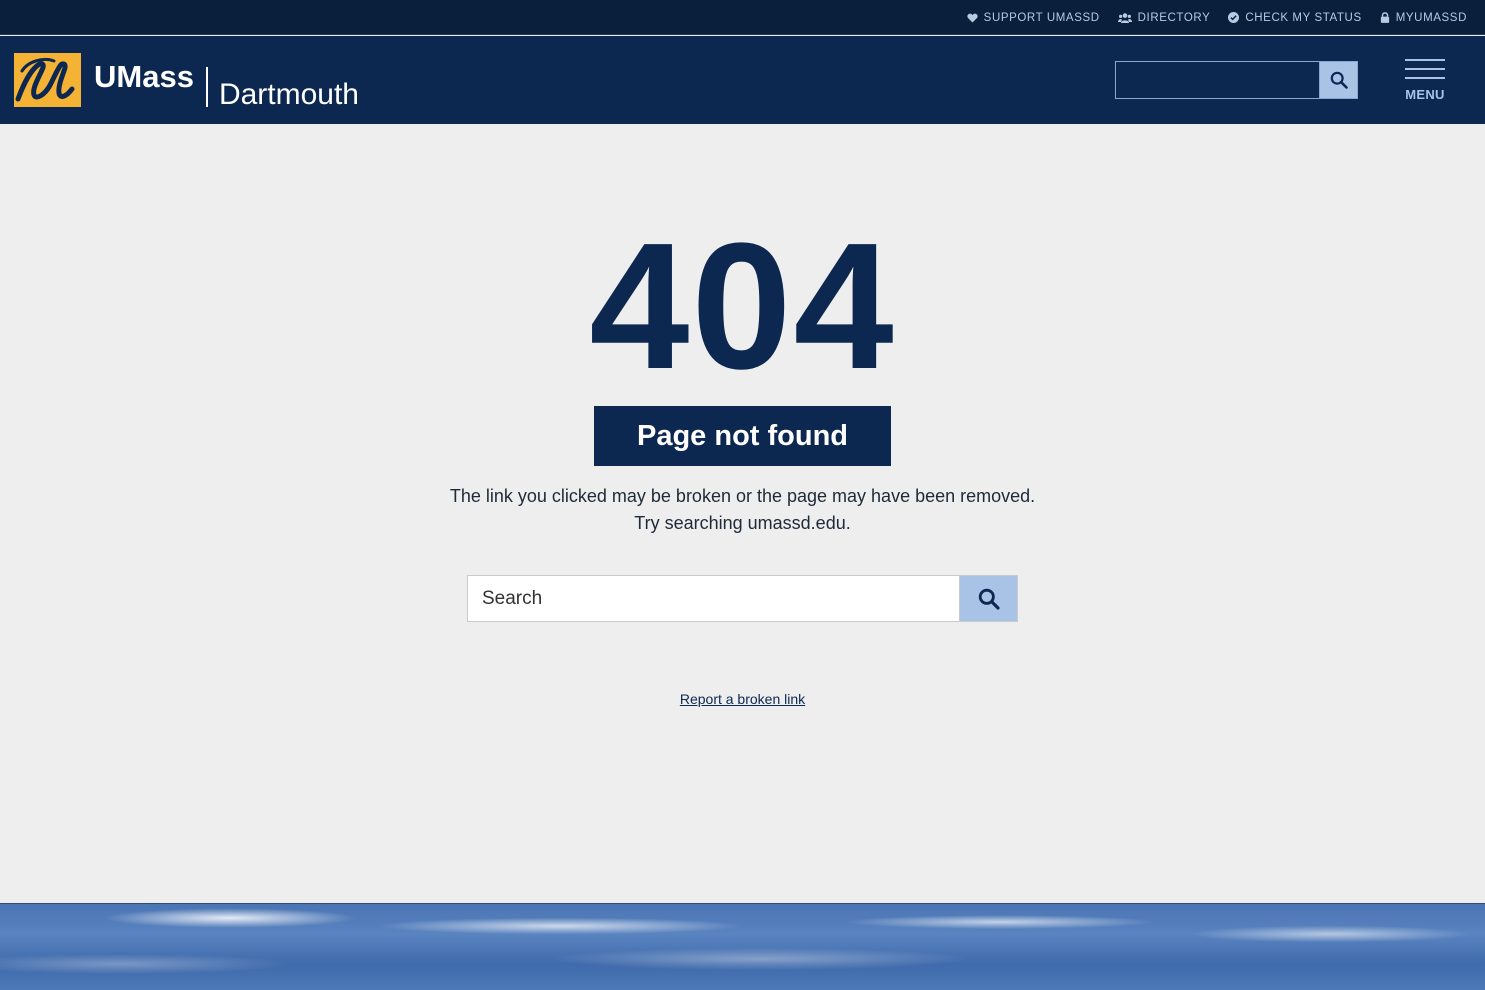  I want to click on hamburger-icon, so click(1425, 60).